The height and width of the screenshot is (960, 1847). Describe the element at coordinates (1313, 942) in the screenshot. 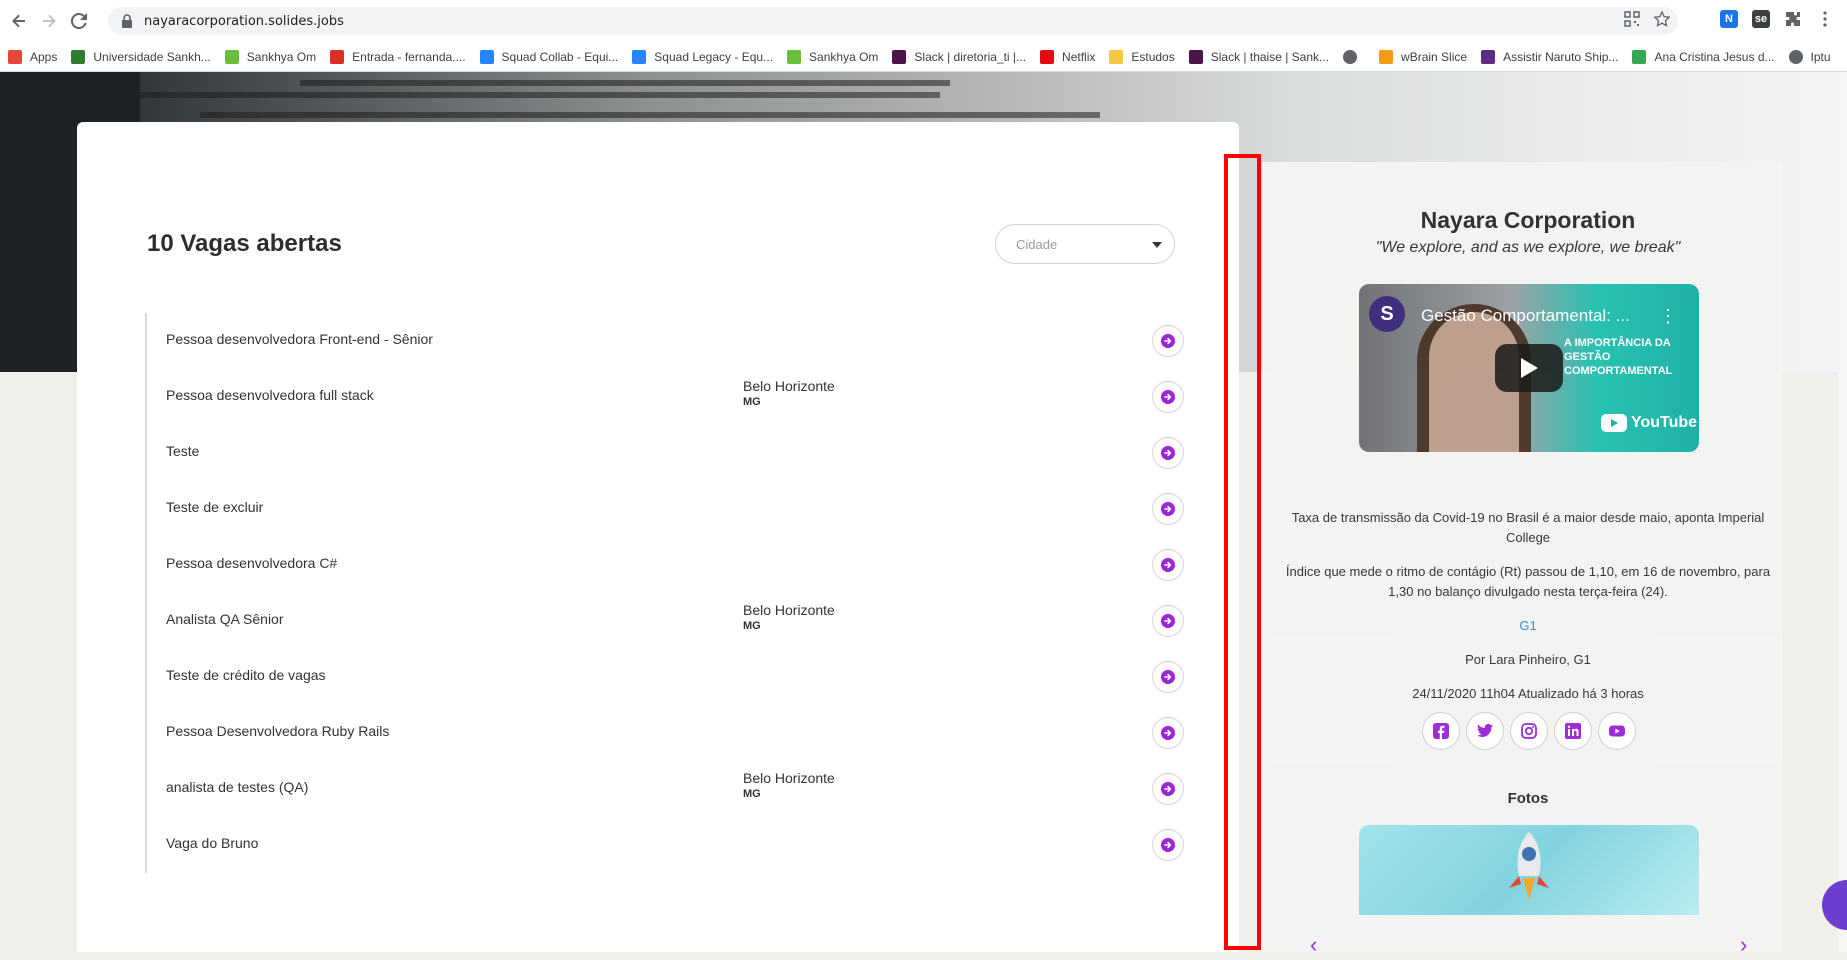

I see `carousel-prev-icon: ‹` at that location.